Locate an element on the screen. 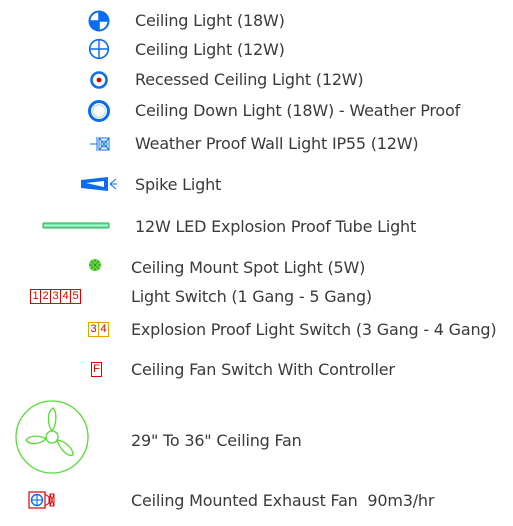 This screenshot has width=513, height=526. switch-gang-5: 5 is located at coordinates (75, 296).